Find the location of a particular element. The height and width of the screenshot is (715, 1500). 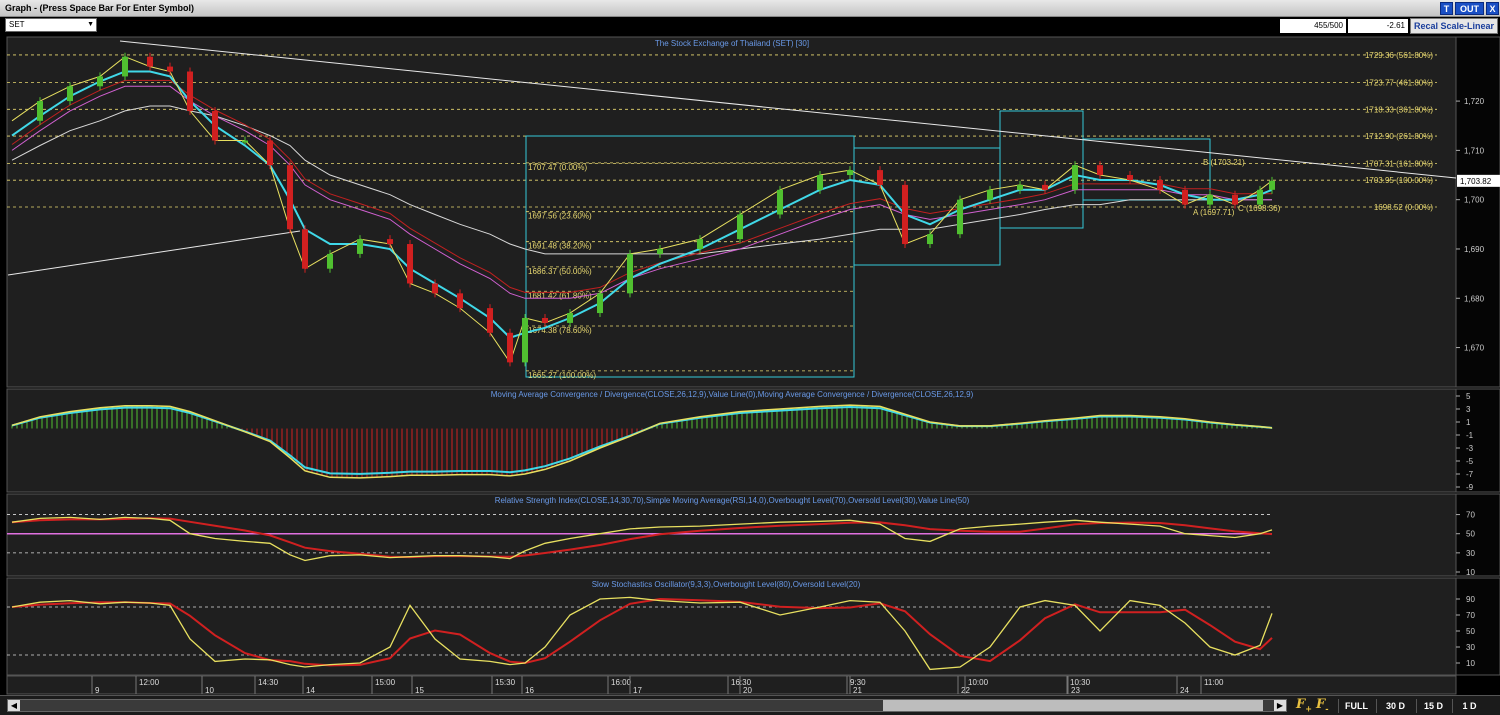

fib-retracement-label: 1686.37 (50.00%) is located at coordinates (560, 271).